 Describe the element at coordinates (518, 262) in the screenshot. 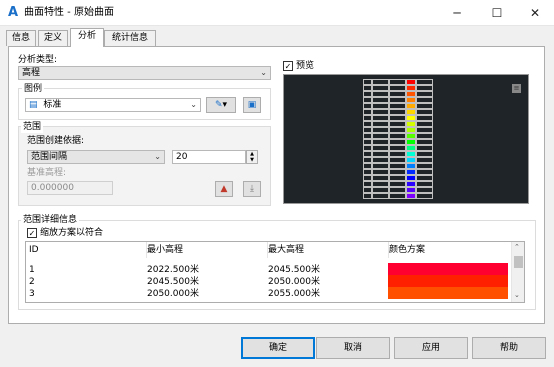

I see `scrollbar-thumb` at that location.